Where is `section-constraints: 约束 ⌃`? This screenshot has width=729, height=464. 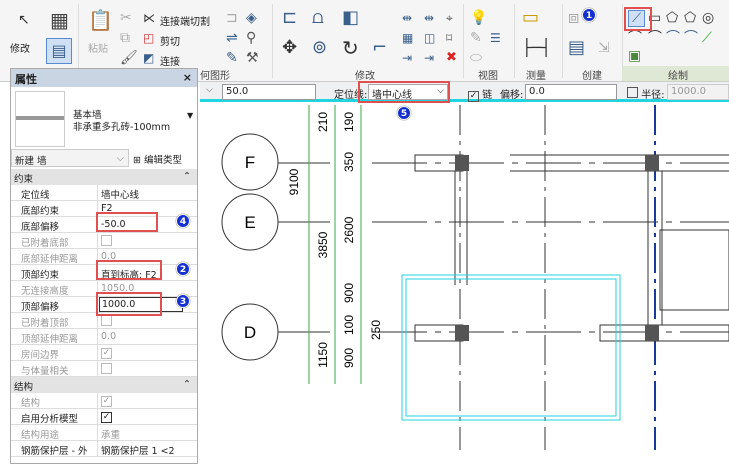
section-constraints: 约束 ⌃ is located at coordinates (104, 177).